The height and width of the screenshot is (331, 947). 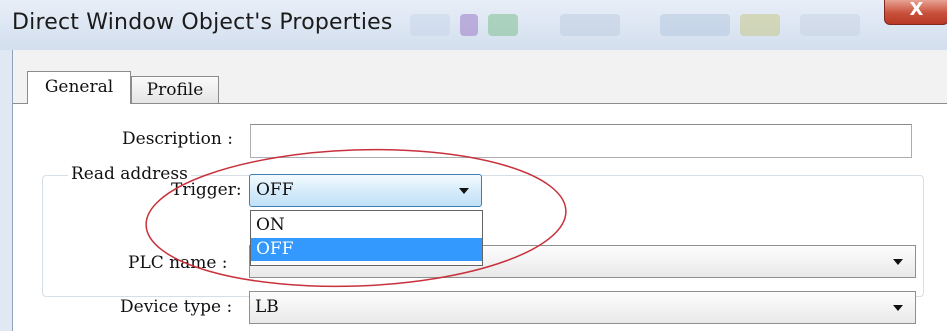 What do you see at coordinates (267, 307) in the screenshot?
I see `device-type-value: LB` at bounding box center [267, 307].